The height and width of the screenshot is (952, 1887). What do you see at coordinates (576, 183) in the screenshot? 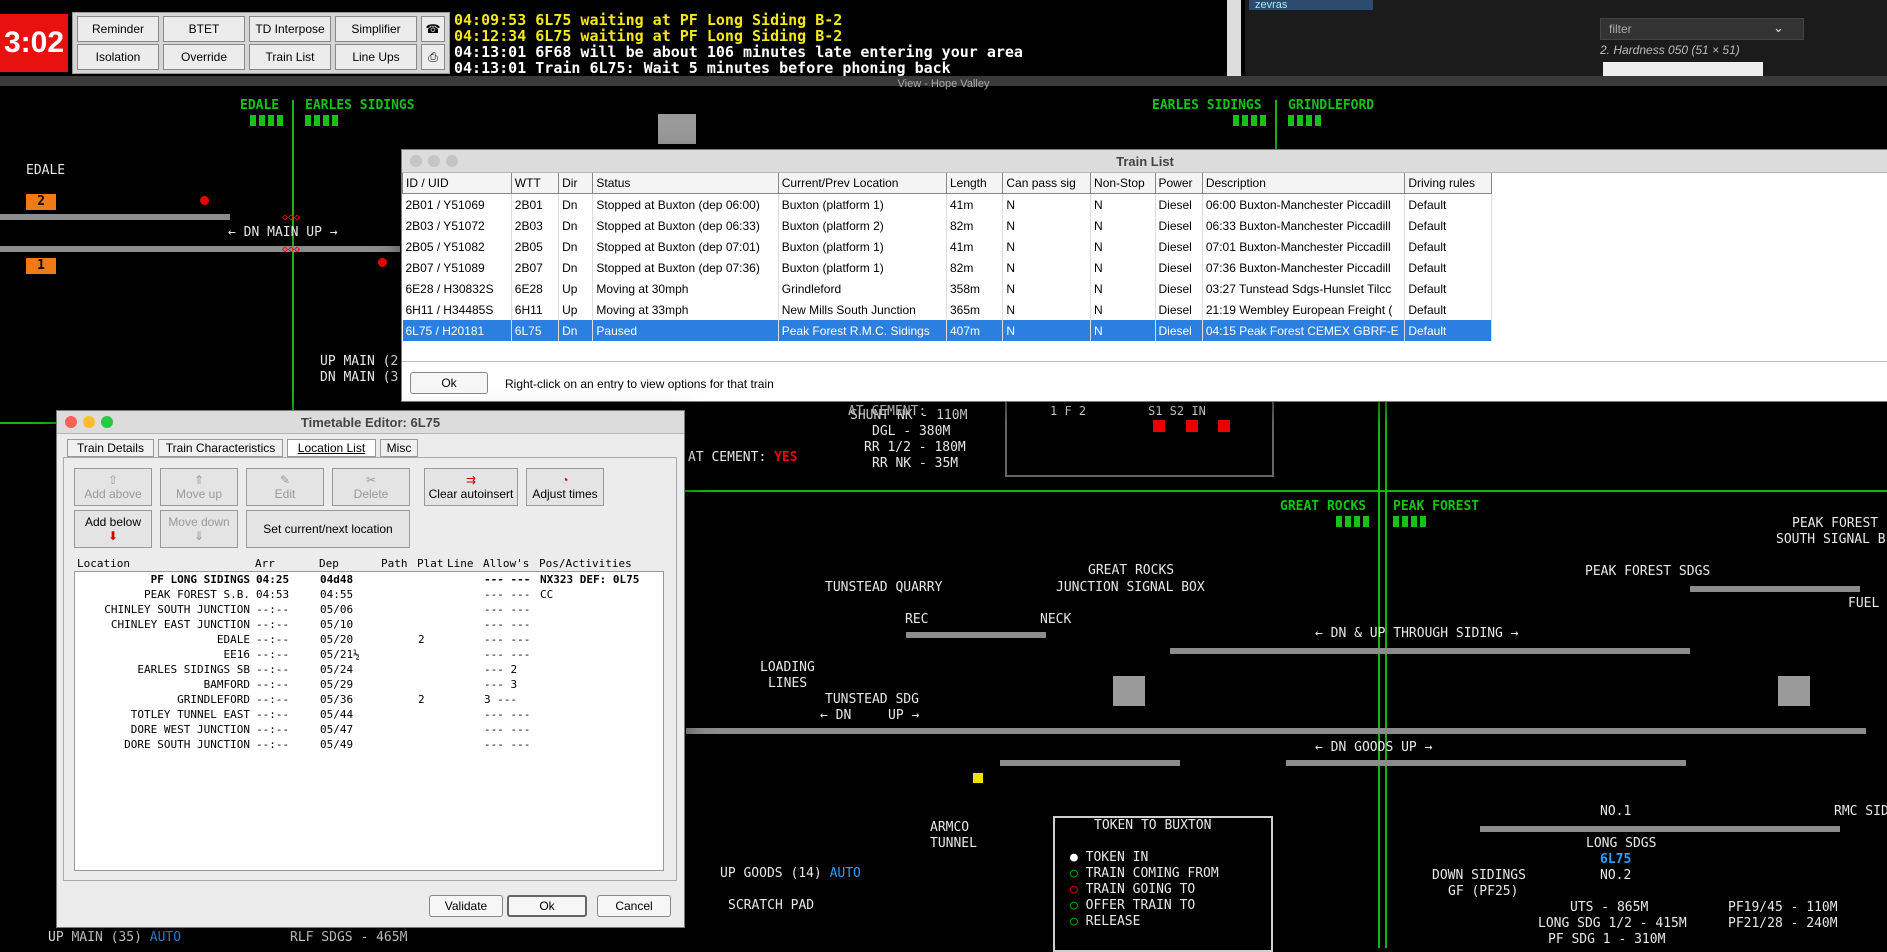
I see `column-header: Dir` at bounding box center [576, 183].